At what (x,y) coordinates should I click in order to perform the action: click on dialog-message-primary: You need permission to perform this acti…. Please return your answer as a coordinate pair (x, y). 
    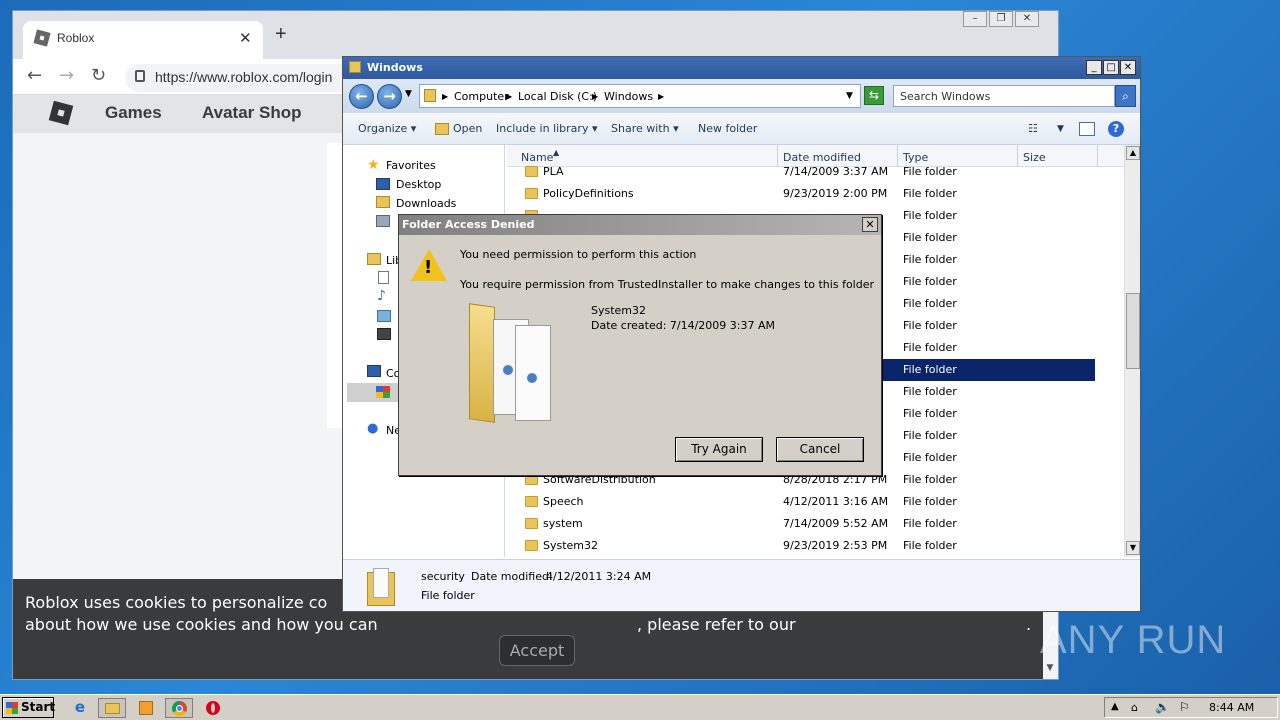
    Looking at the image, I should click on (578, 254).